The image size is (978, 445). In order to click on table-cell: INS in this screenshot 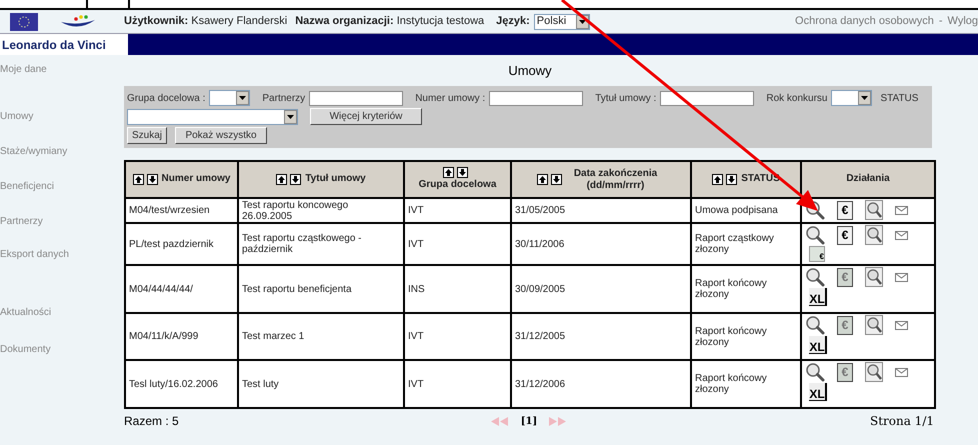, I will do `click(416, 289)`.